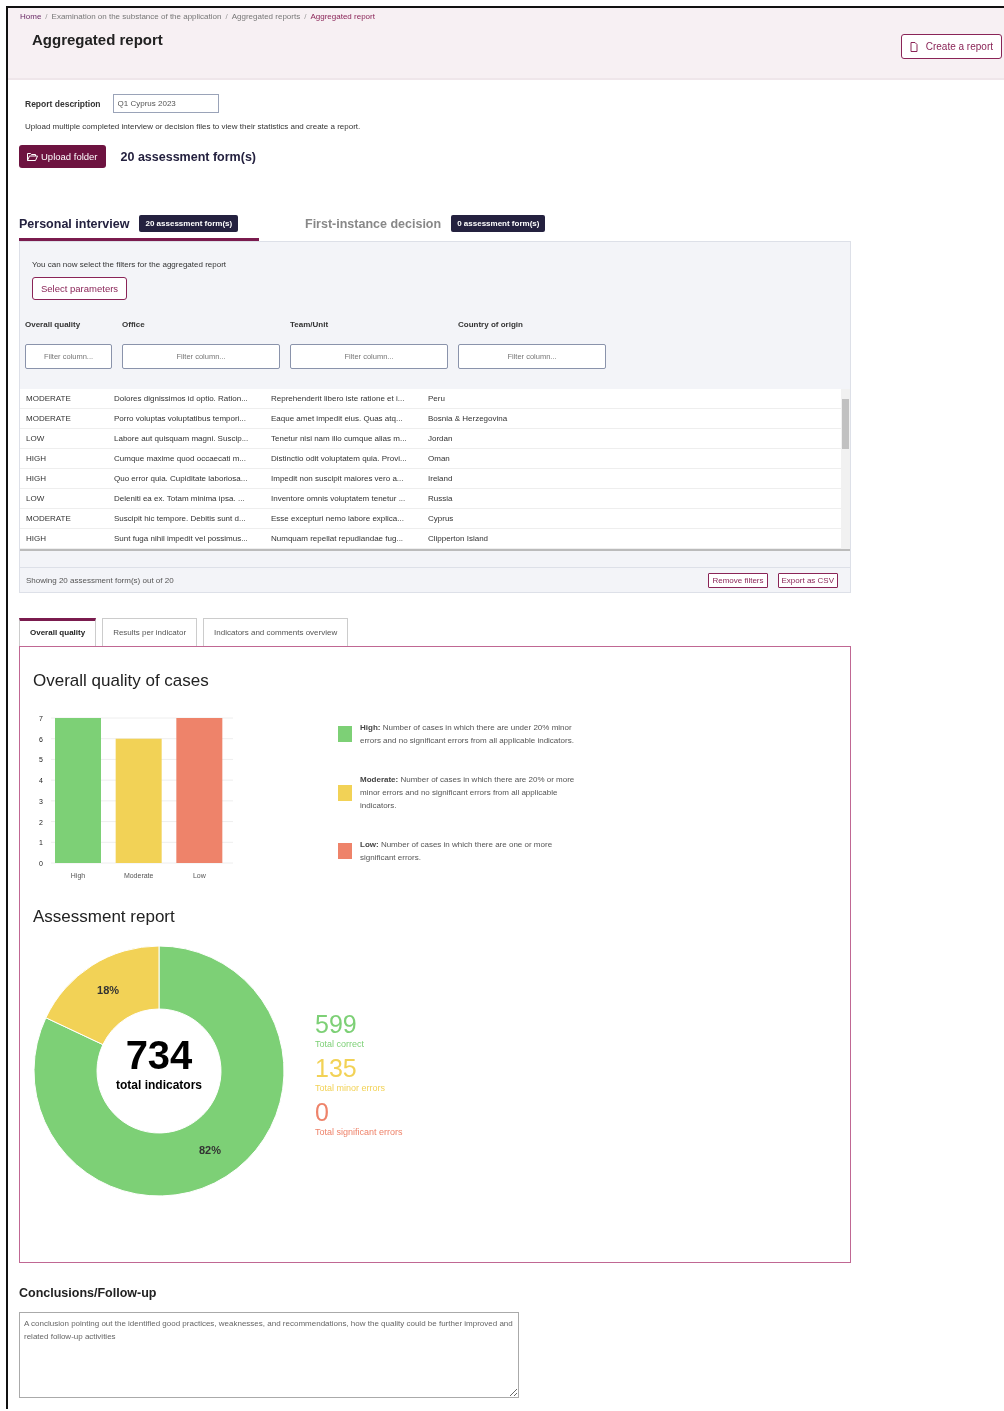 This screenshot has height=1411, width=1004. I want to click on conclusions-field: A conclusion pointing out the identified good practices, weaknesses, and recommendations, how the quality could be further improved and related follow-up activities, so click(269, 1355).